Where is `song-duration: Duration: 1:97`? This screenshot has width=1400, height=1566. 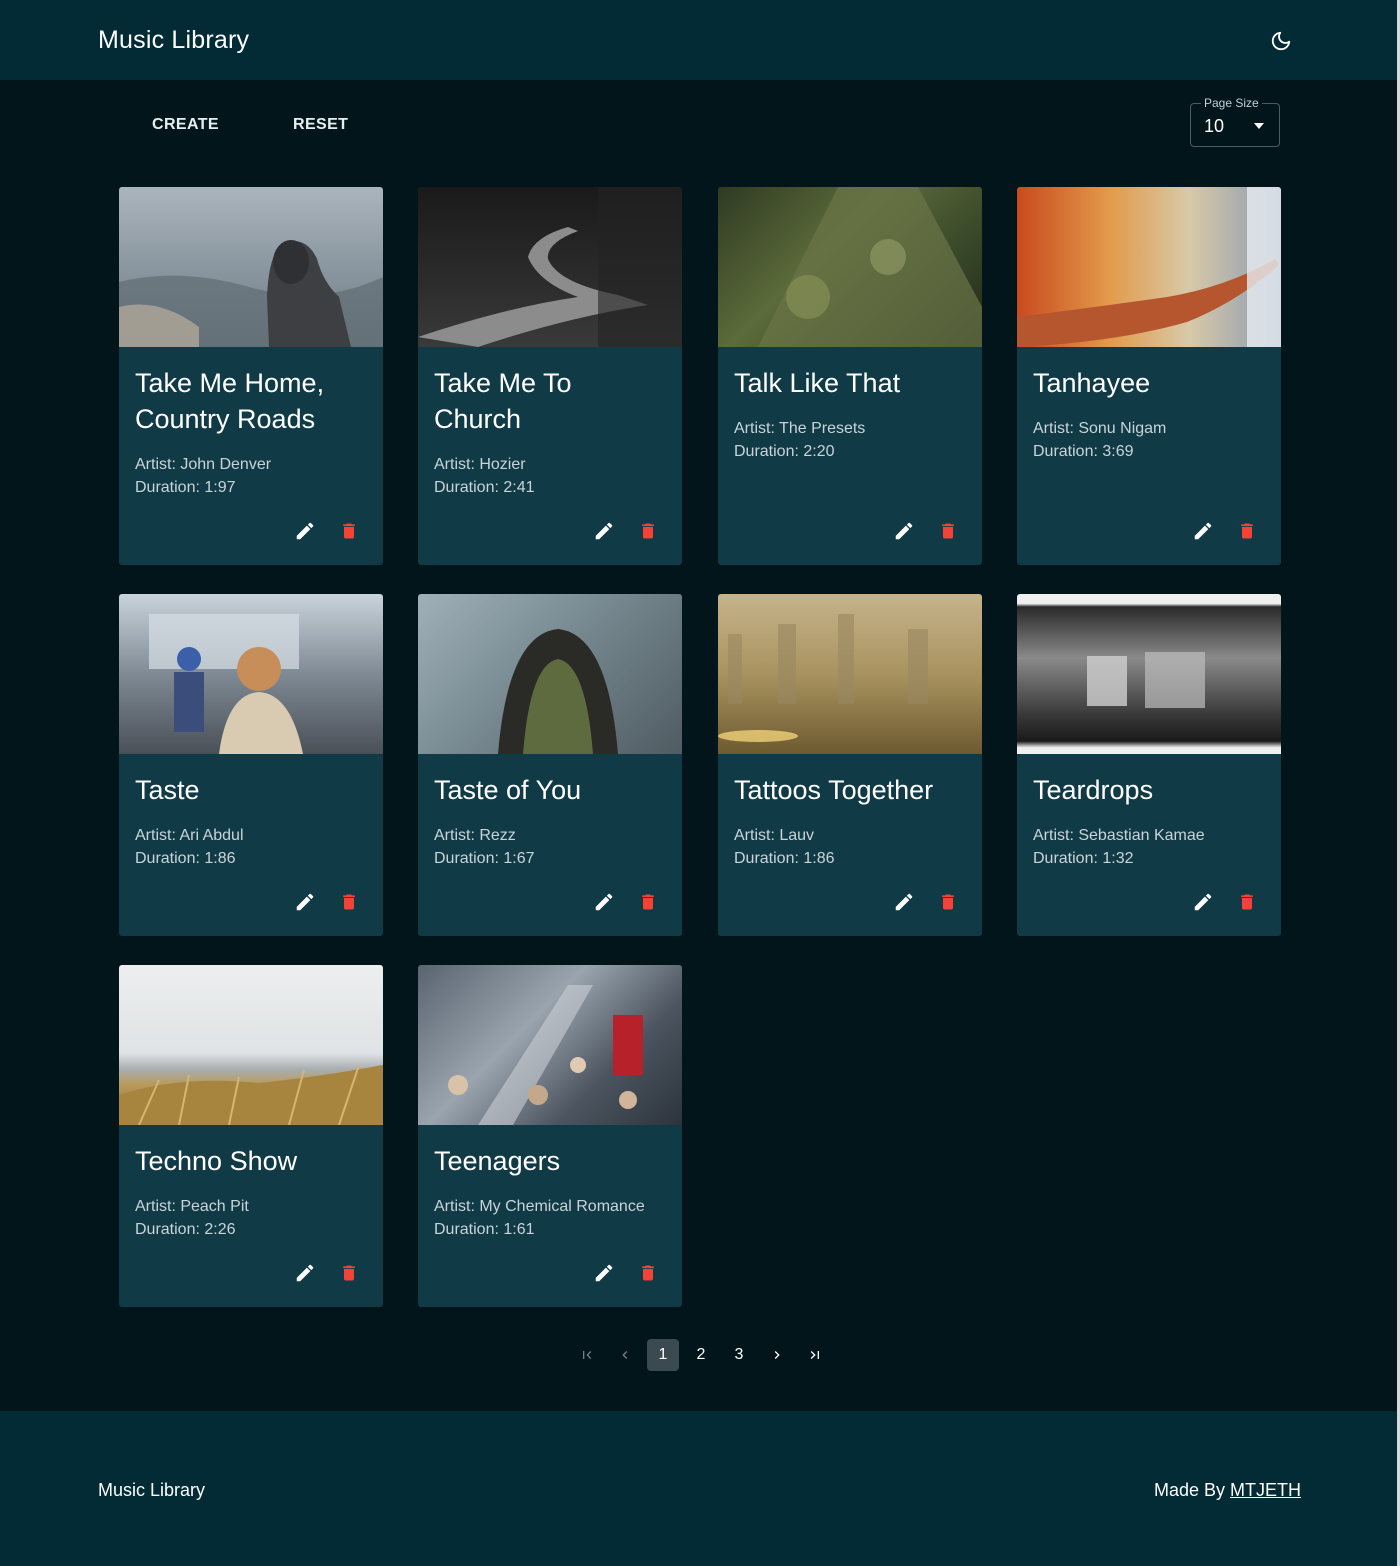
song-duration: Duration: 1:97 is located at coordinates (185, 487).